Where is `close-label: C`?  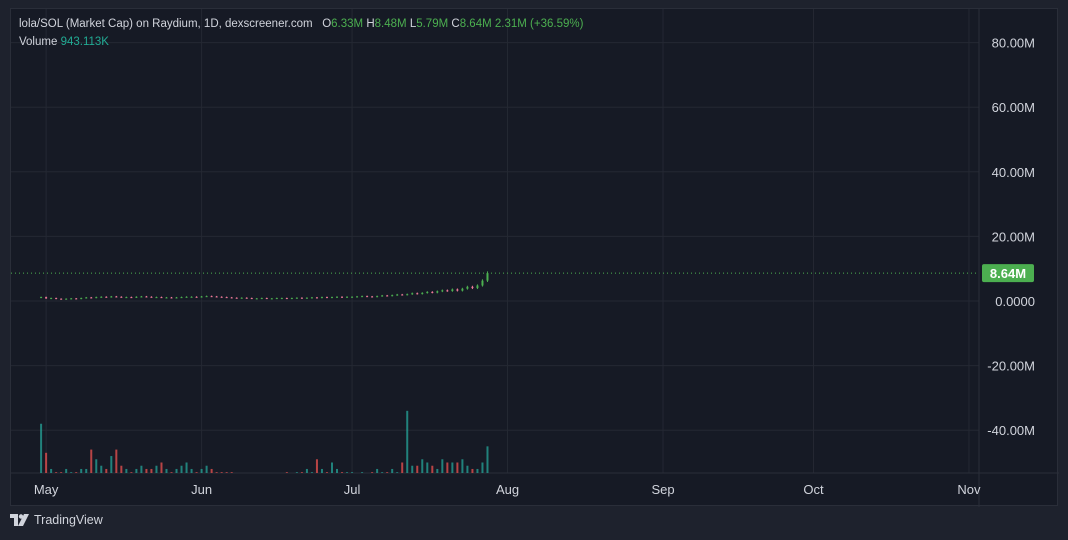
close-label: C is located at coordinates (455, 24).